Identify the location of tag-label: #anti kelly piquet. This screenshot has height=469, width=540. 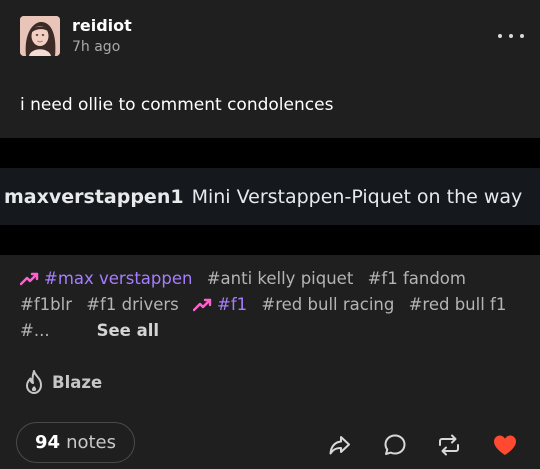
(280, 278).